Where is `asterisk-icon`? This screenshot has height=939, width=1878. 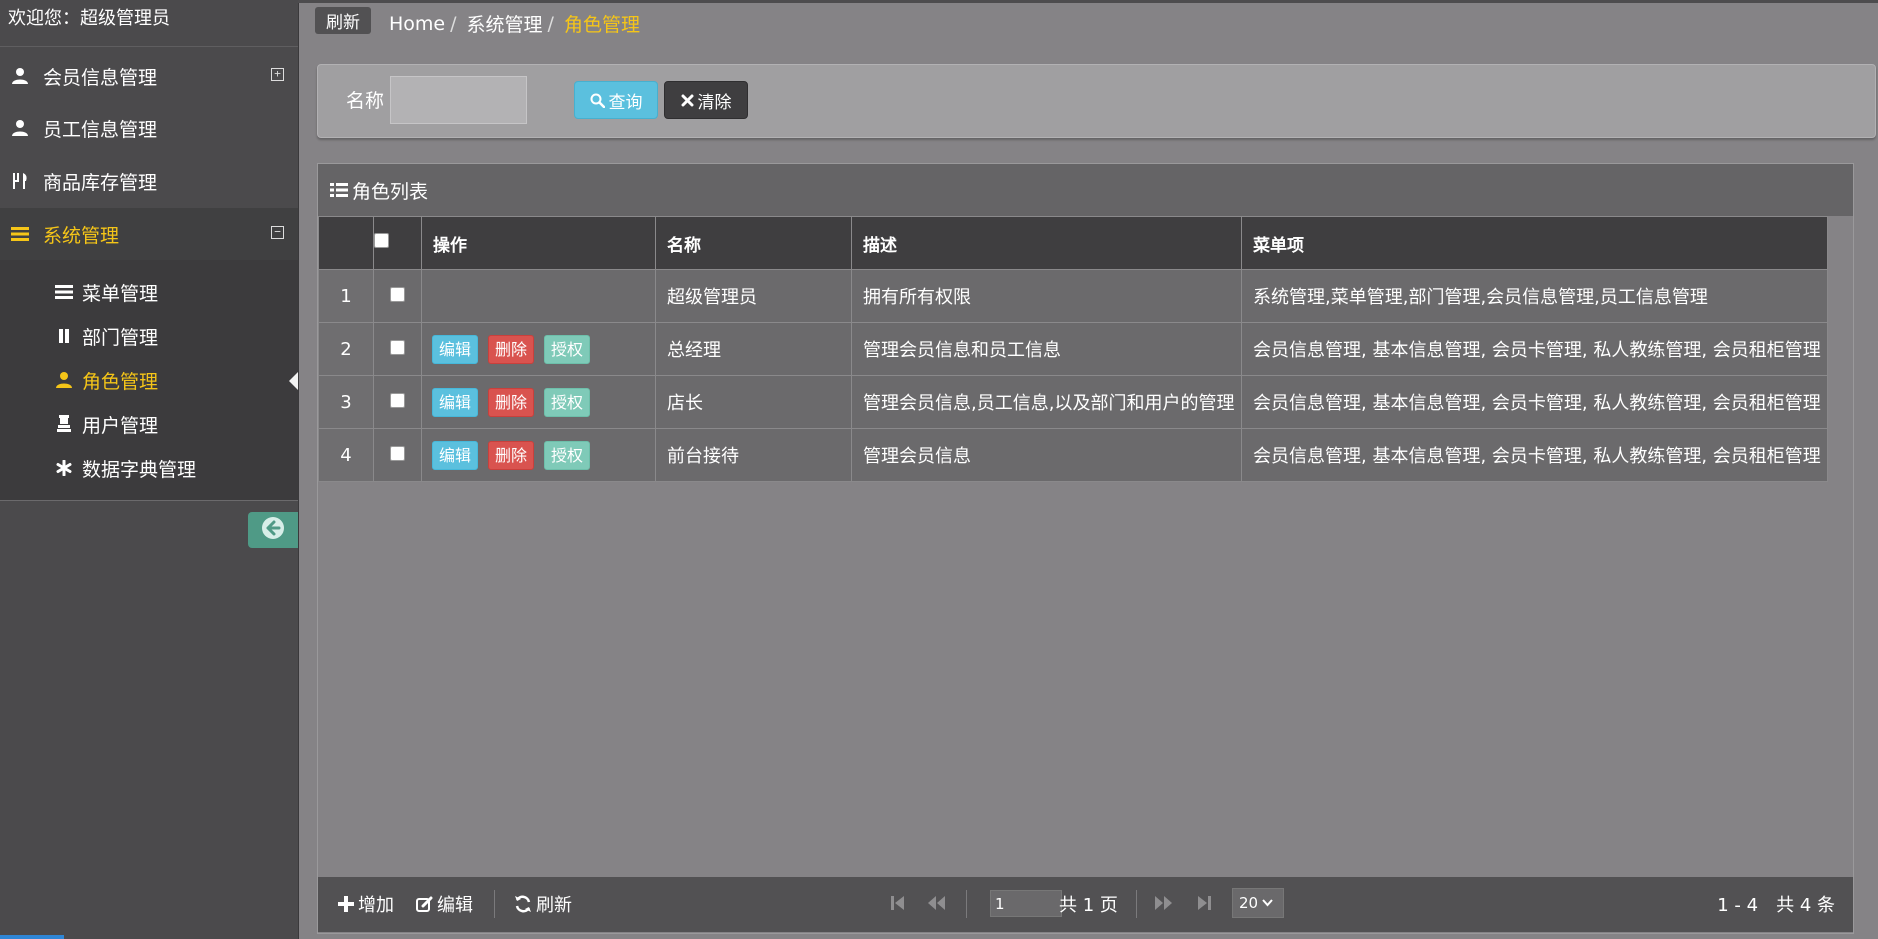
asterisk-icon is located at coordinates (64, 468).